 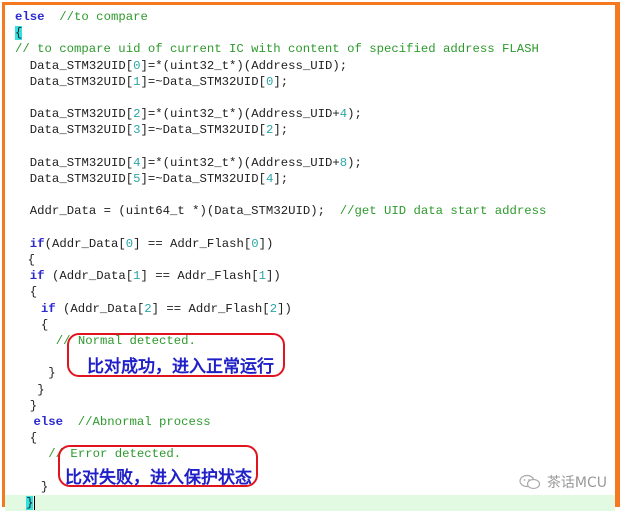 What do you see at coordinates (310, 244) in the screenshot?
I see `code-line: if(Addr_Data[0] == Addr_Flash[0])` at bounding box center [310, 244].